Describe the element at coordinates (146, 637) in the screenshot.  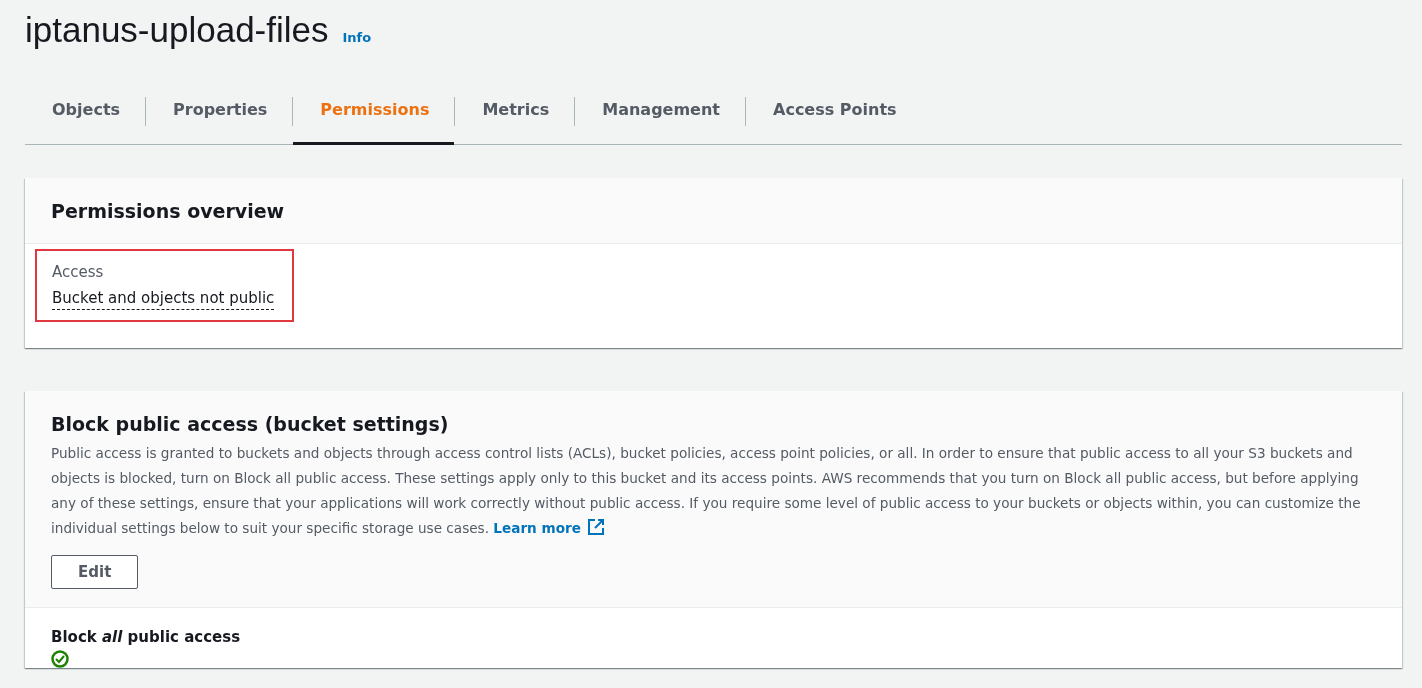
I see `setting-label: Block all public access` at that location.